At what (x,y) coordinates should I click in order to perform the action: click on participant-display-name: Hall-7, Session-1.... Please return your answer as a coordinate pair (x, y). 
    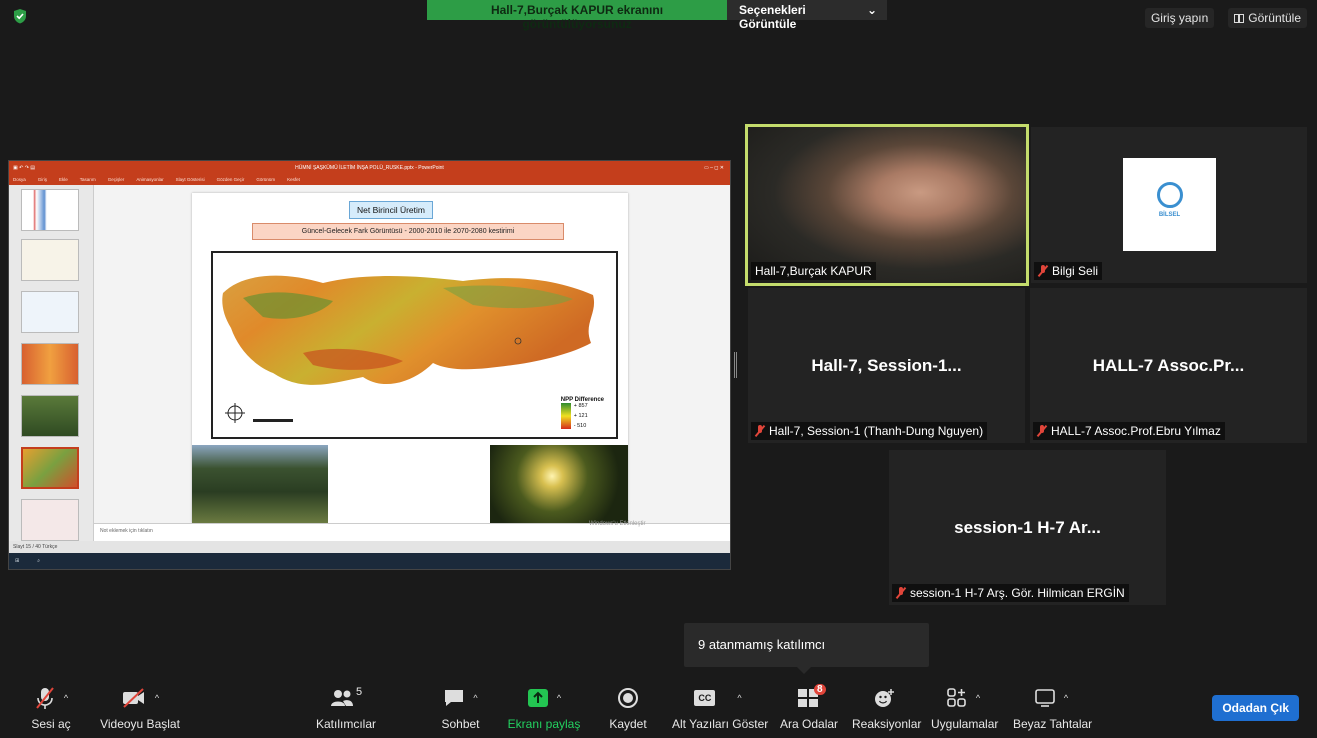
    Looking at the image, I should click on (886, 365).